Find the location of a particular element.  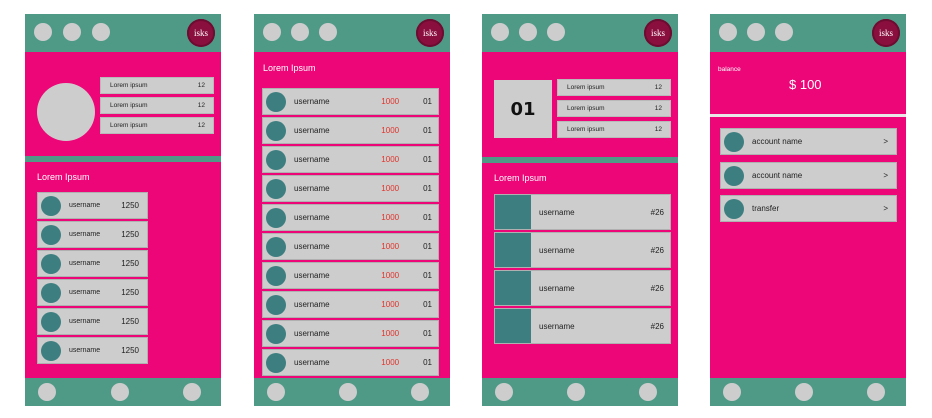

menu-item-transfer: transfer > is located at coordinates (808, 208).